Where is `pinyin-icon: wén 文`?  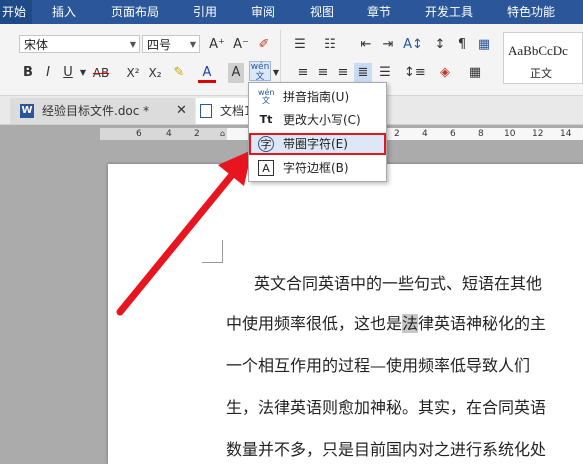 pinyin-icon: wén 文 is located at coordinates (266, 96).